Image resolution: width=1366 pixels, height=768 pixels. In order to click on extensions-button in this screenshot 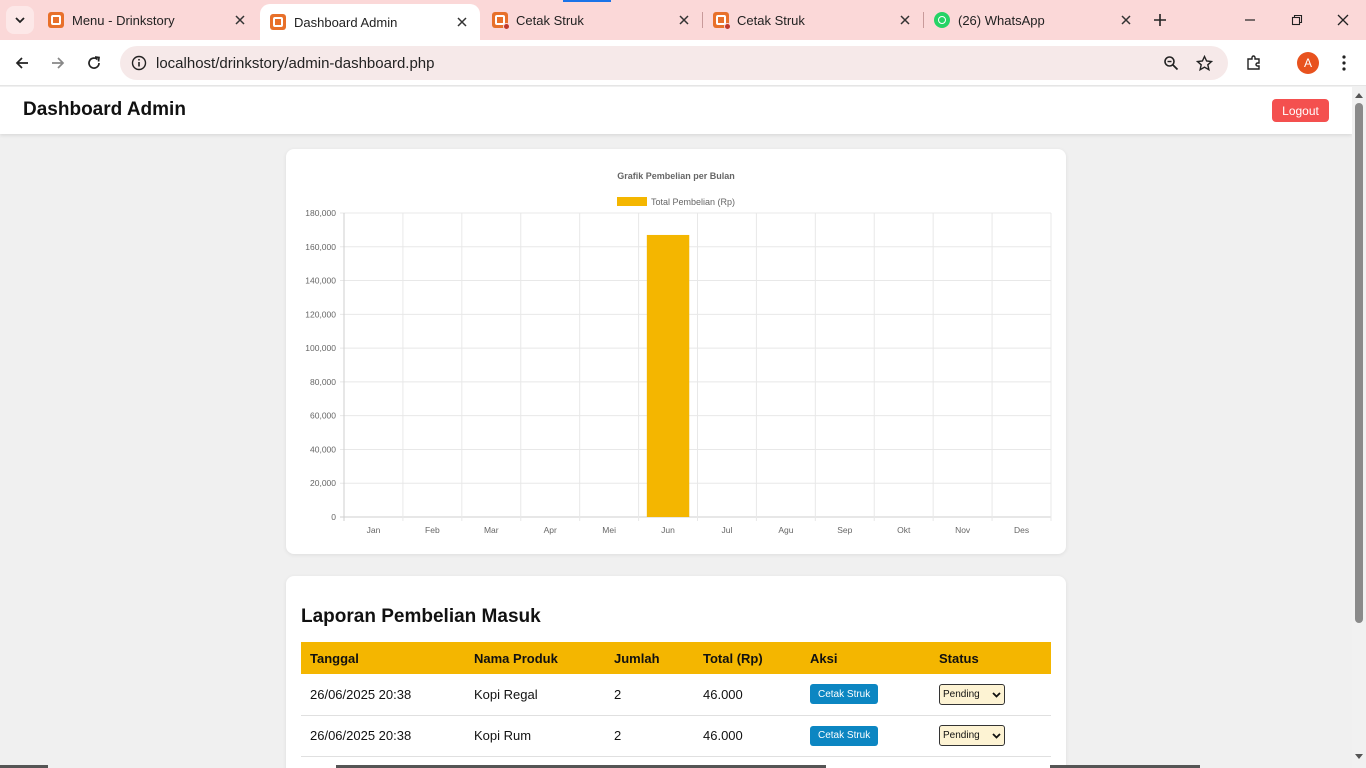, I will do `click(1254, 63)`.